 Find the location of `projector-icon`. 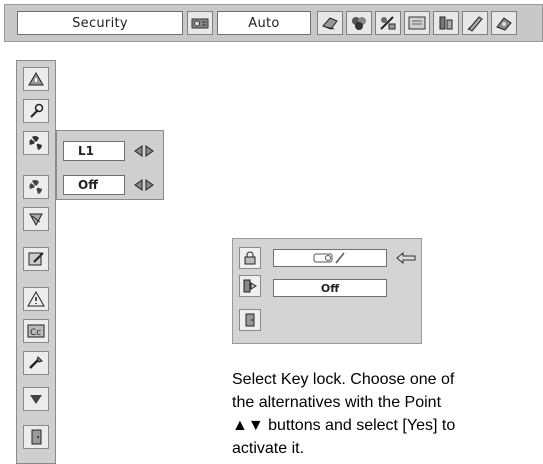

projector-icon is located at coordinates (200, 23).